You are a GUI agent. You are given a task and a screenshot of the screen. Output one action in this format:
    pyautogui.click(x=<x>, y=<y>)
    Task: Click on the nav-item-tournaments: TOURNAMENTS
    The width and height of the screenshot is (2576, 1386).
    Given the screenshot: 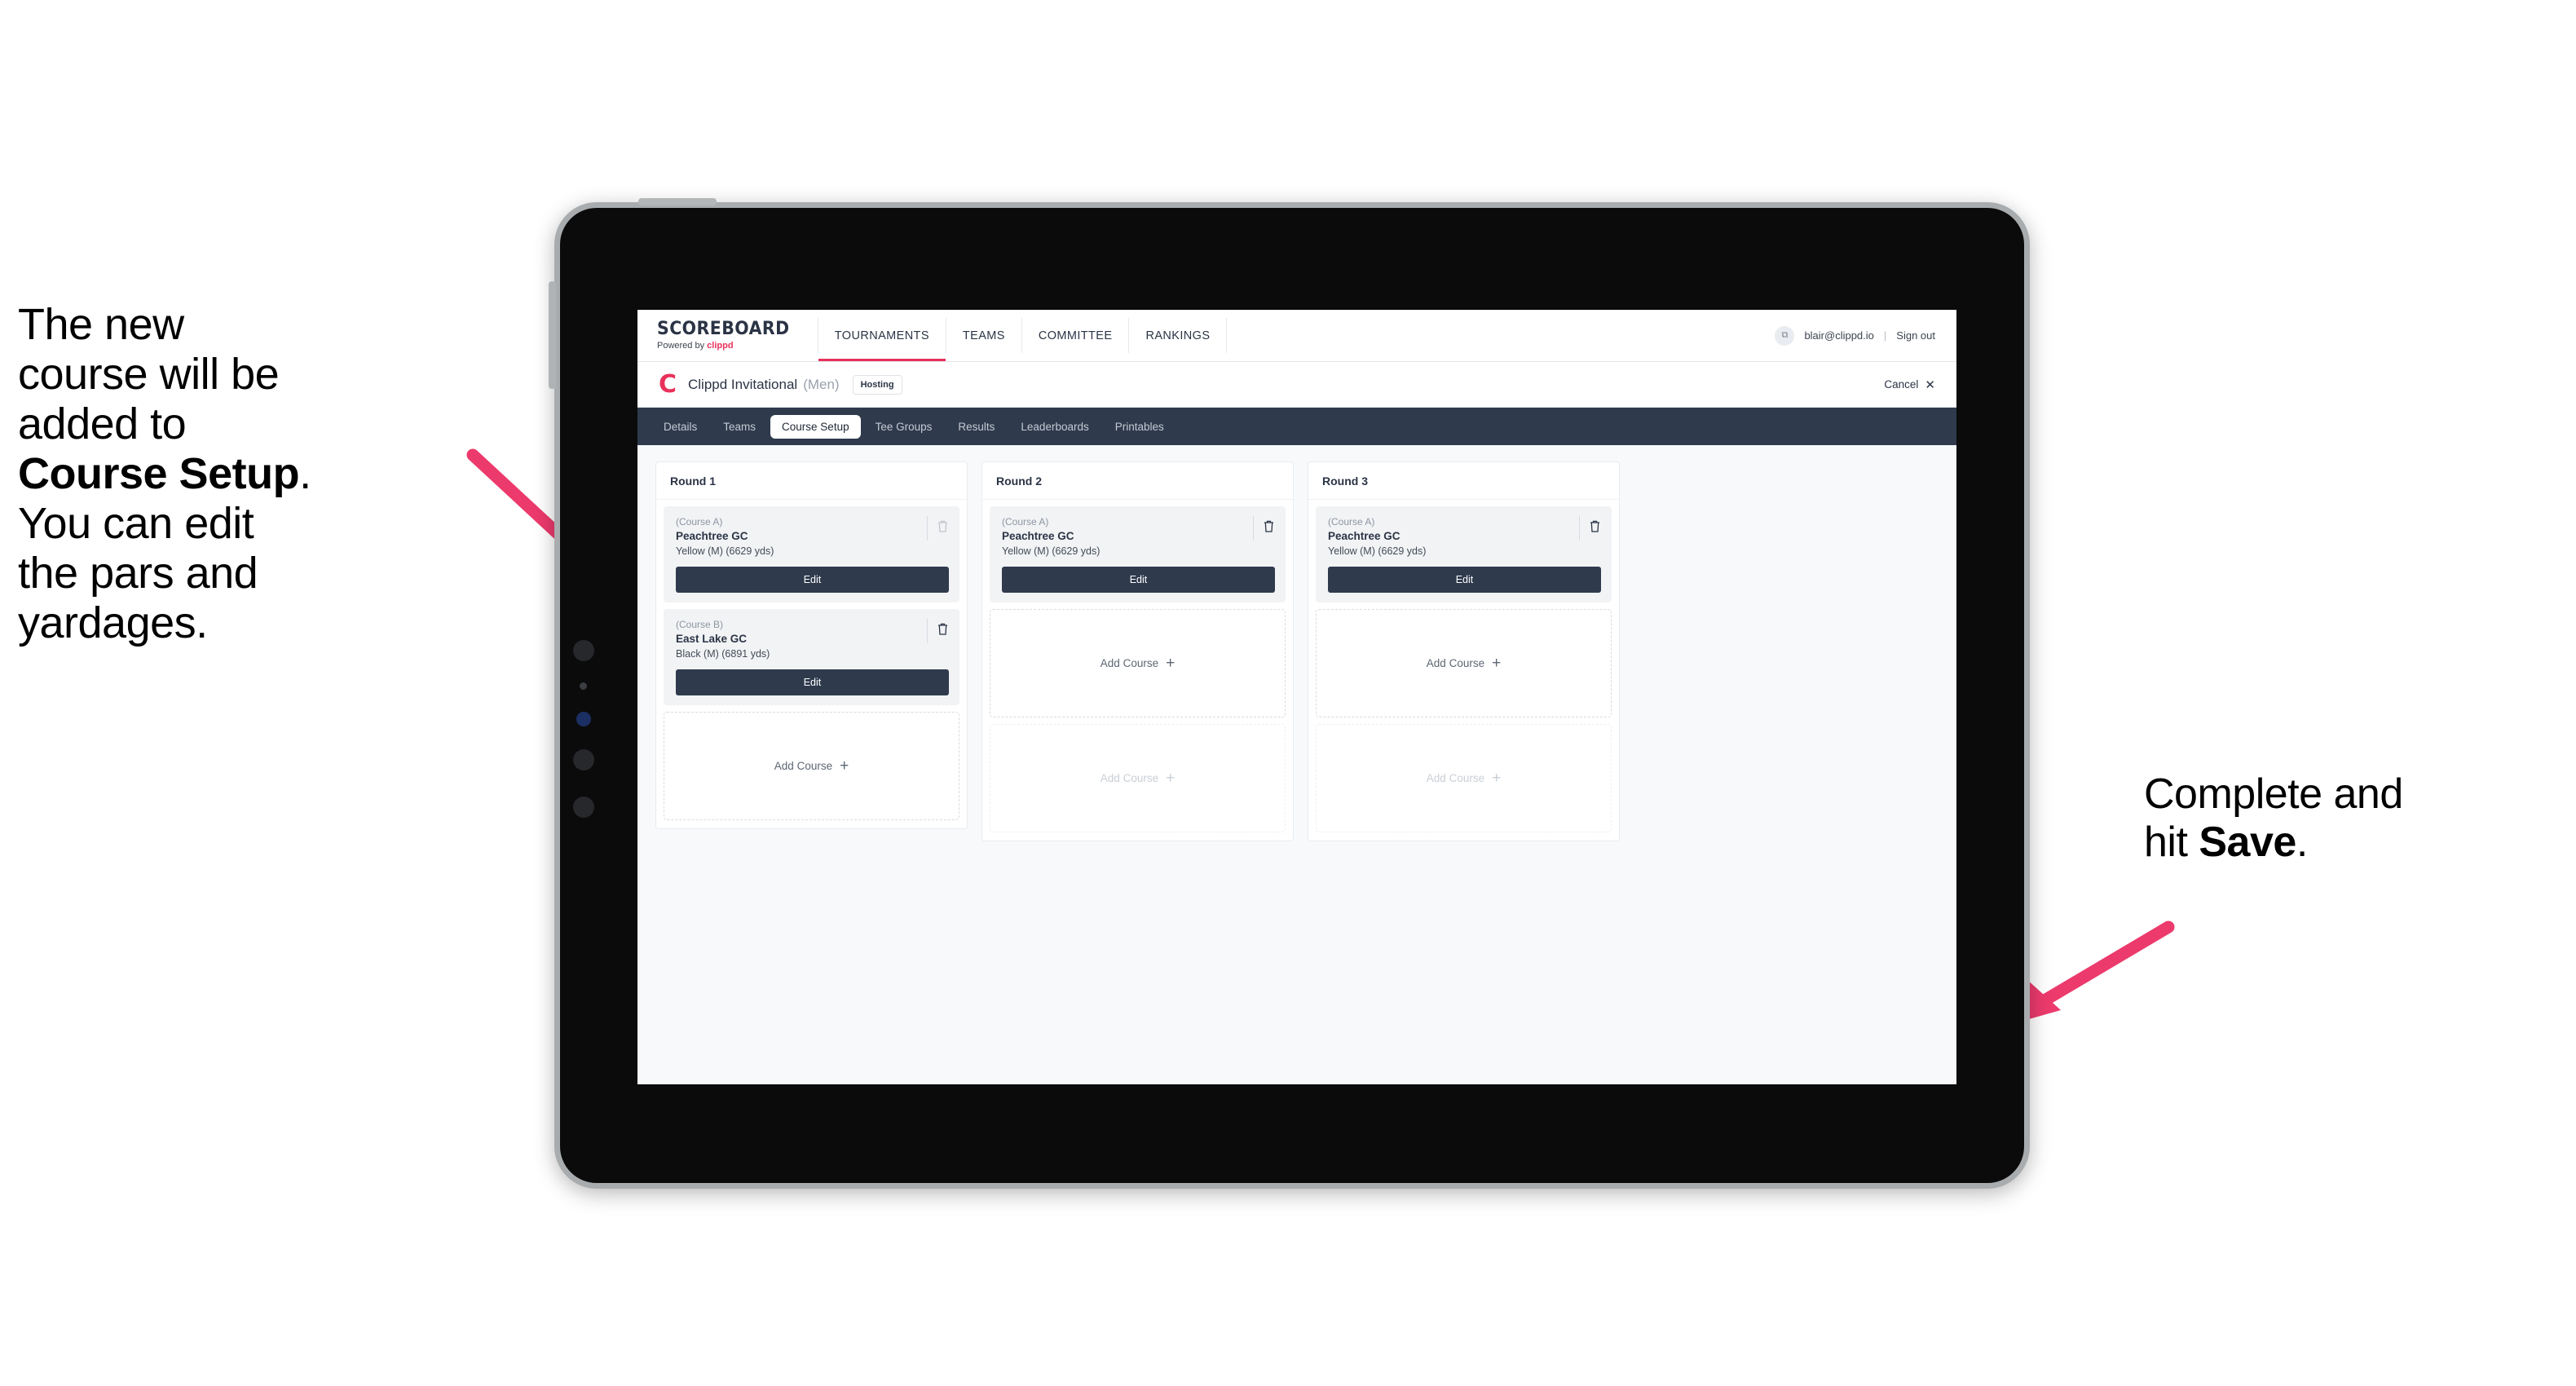 What is the action you would take?
    pyautogui.click(x=882, y=335)
    